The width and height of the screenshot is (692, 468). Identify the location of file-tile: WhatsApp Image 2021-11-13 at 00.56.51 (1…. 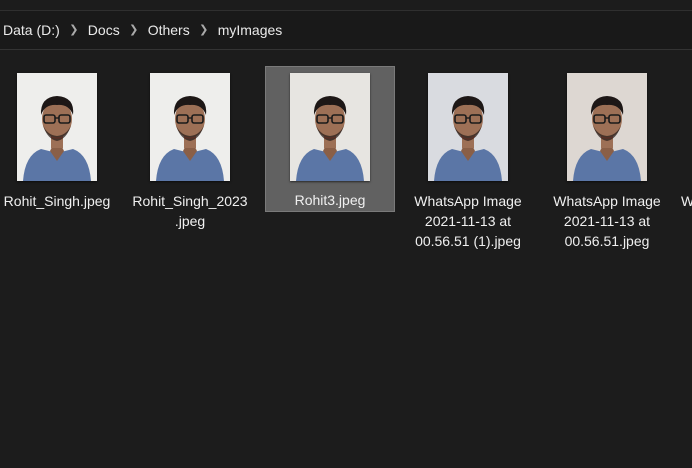
(468, 157).